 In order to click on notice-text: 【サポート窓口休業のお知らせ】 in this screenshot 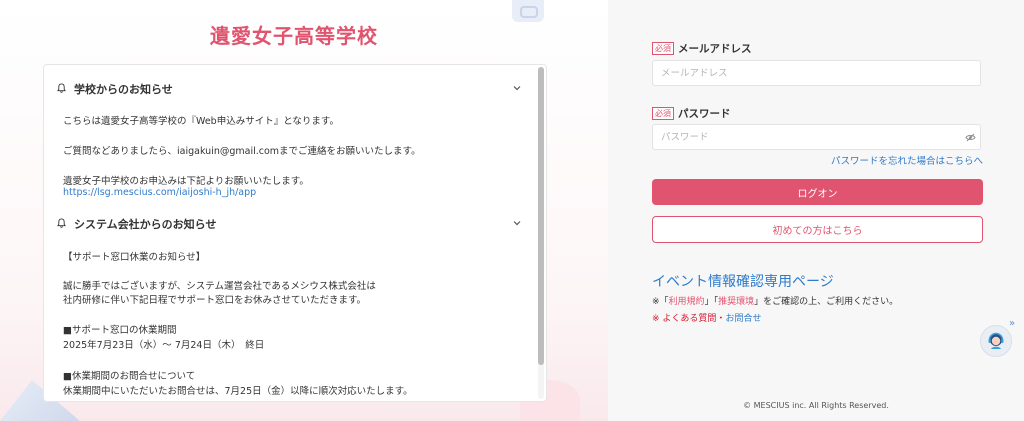, I will do `click(134, 257)`.